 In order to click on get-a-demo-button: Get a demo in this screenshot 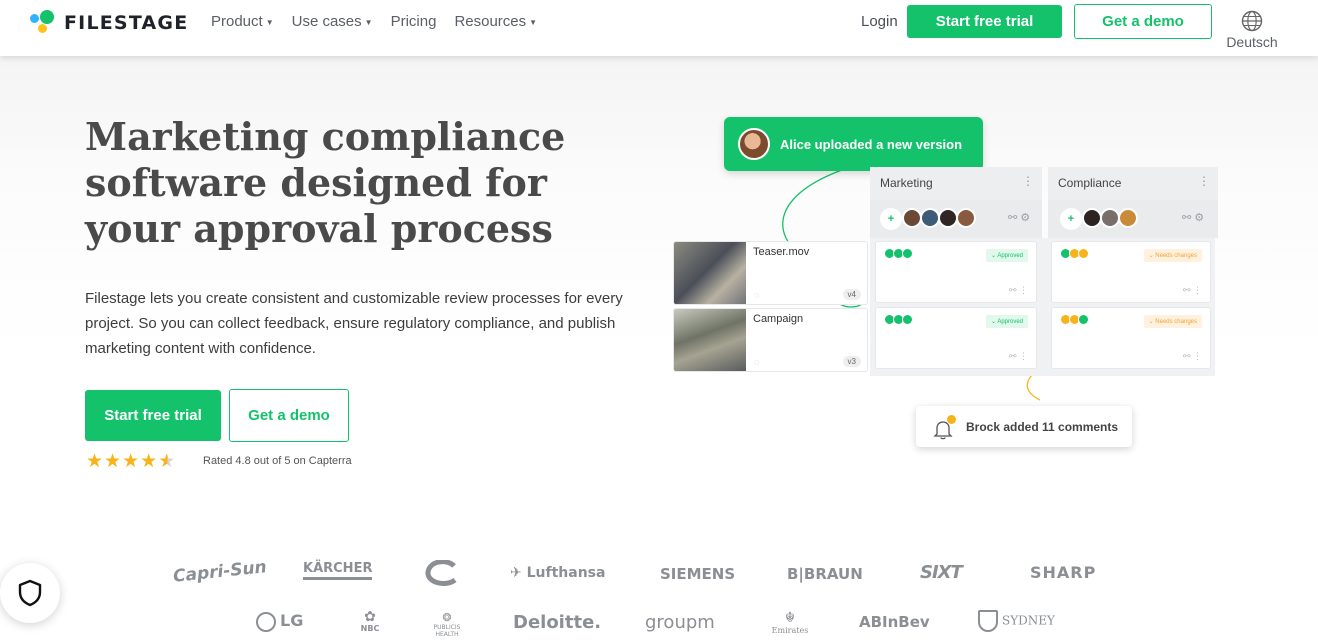, I will do `click(1143, 21)`.